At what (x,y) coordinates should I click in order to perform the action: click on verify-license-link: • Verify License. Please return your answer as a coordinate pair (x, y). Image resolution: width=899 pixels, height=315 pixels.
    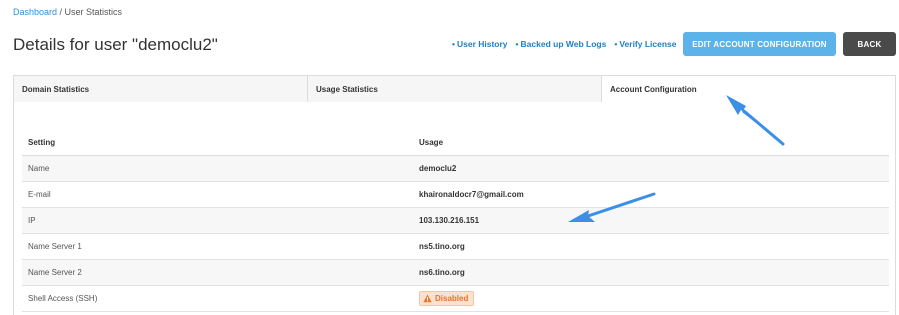
    Looking at the image, I should click on (645, 44).